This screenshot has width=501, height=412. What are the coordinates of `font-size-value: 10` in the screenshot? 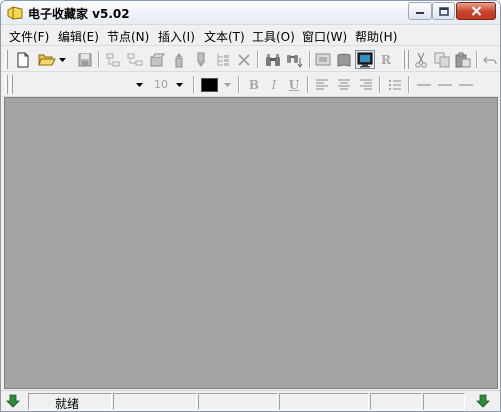 It's located at (161, 84).